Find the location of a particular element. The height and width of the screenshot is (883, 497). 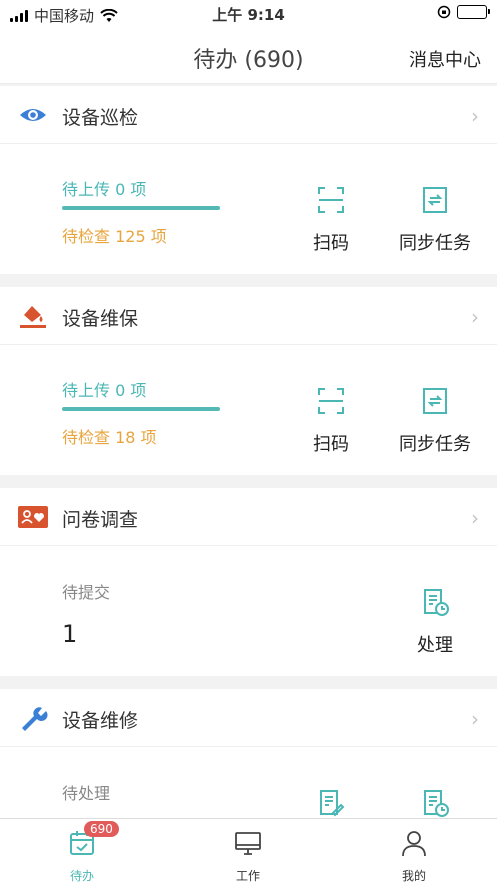

repair-card-header: 设备维修 › is located at coordinates (248, 718).